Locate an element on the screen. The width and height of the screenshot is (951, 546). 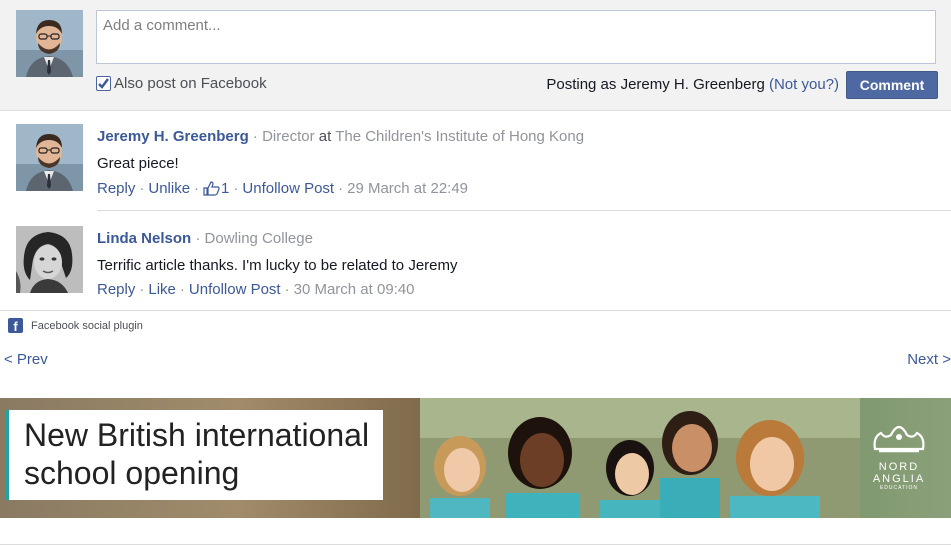
commenter-role: Director is located at coordinates (288, 136).